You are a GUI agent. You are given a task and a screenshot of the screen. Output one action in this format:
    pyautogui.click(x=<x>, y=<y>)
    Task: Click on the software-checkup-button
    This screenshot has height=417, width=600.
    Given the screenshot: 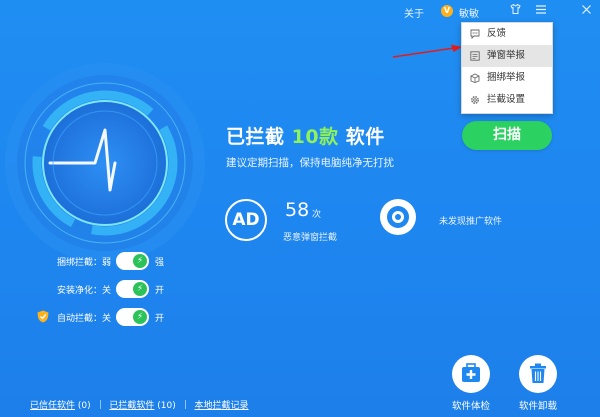 What is the action you would take?
    pyautogui.click(x=471, y=374)
    